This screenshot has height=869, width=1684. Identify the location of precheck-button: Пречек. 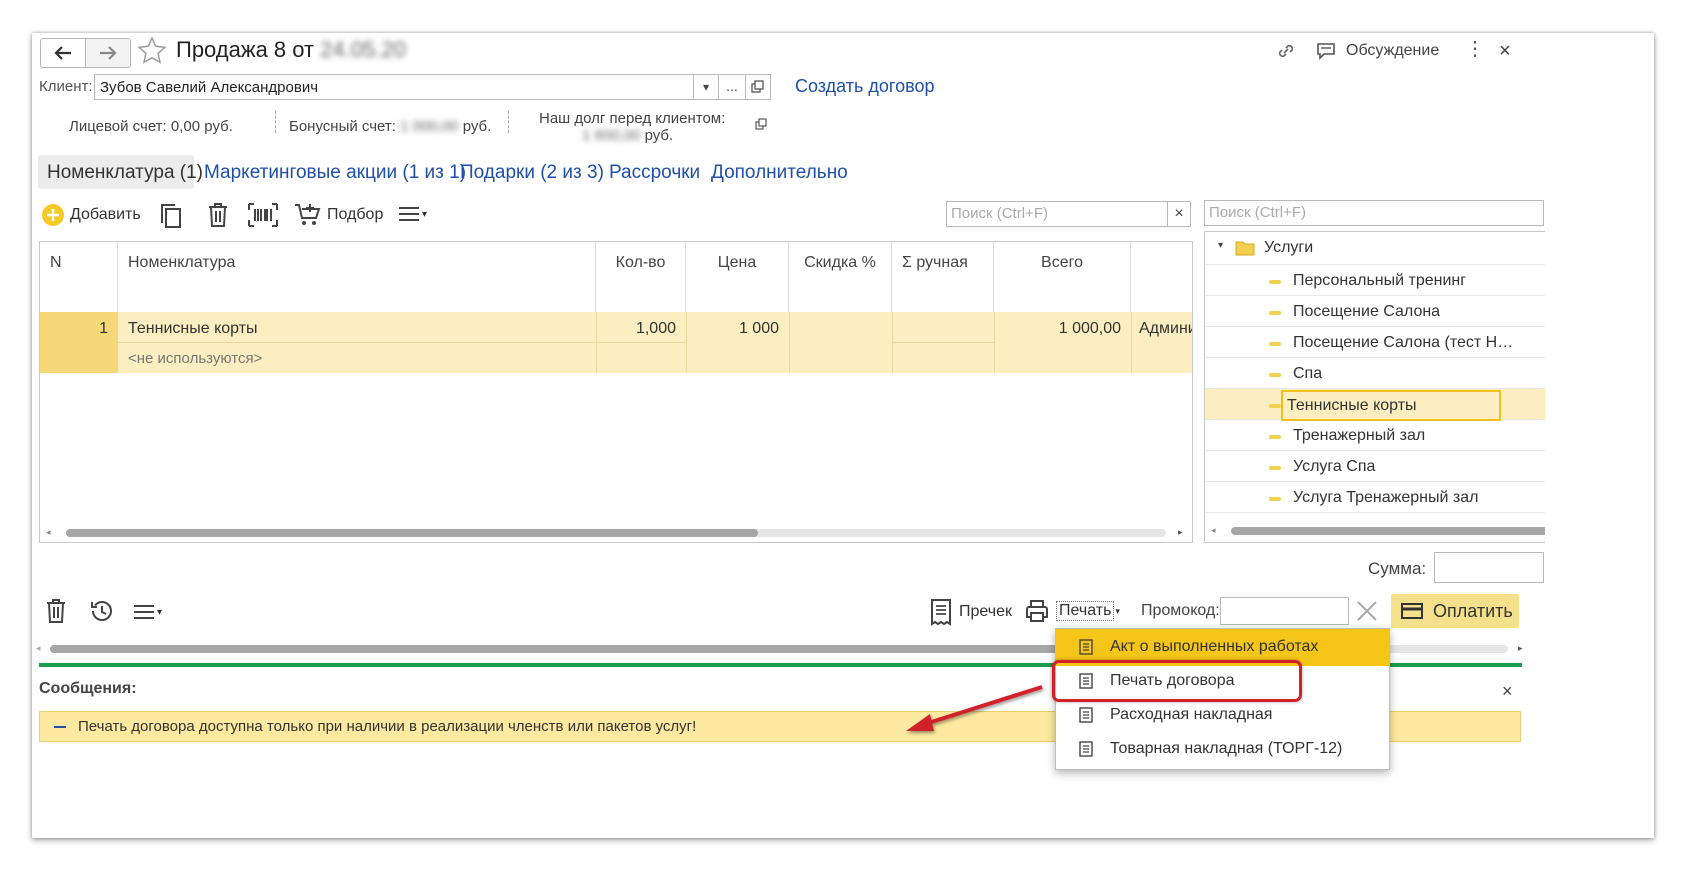
(970, 612).